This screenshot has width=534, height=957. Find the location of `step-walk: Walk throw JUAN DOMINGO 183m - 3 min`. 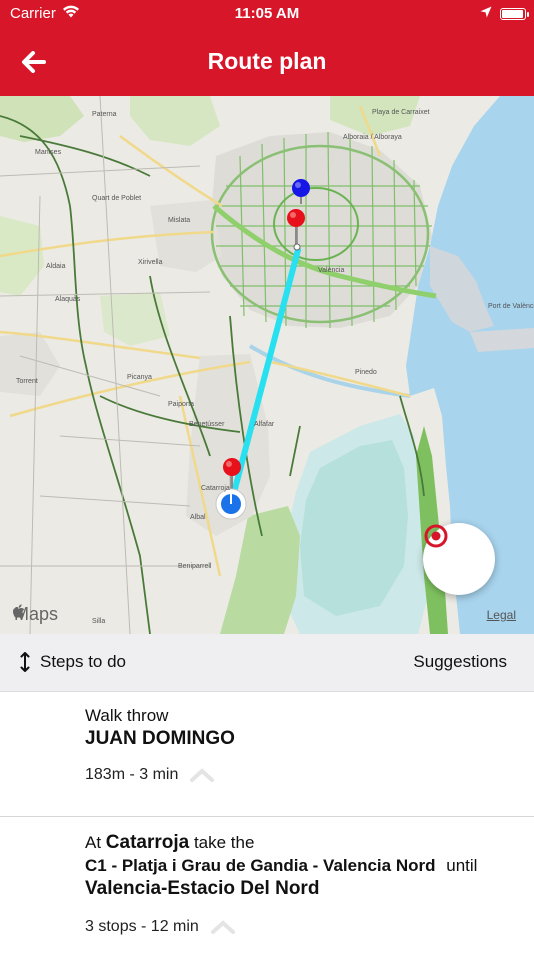

step-walk: Walk throw JUAN DOMINGO 183m - 3 min is located at coordinates (267, 754).